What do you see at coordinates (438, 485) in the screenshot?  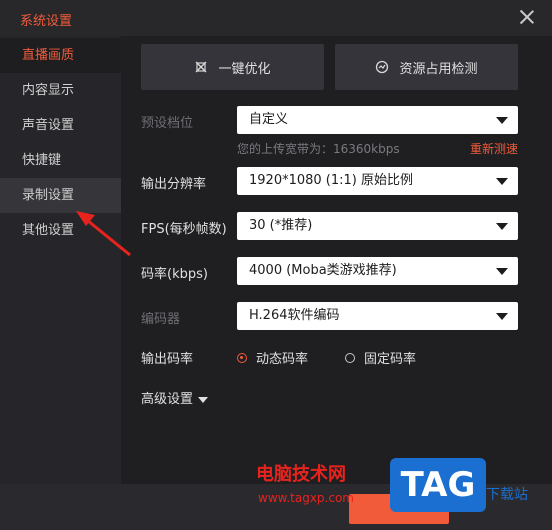 I see `watermark-logo: TAG` at bounding box center [438, 485].